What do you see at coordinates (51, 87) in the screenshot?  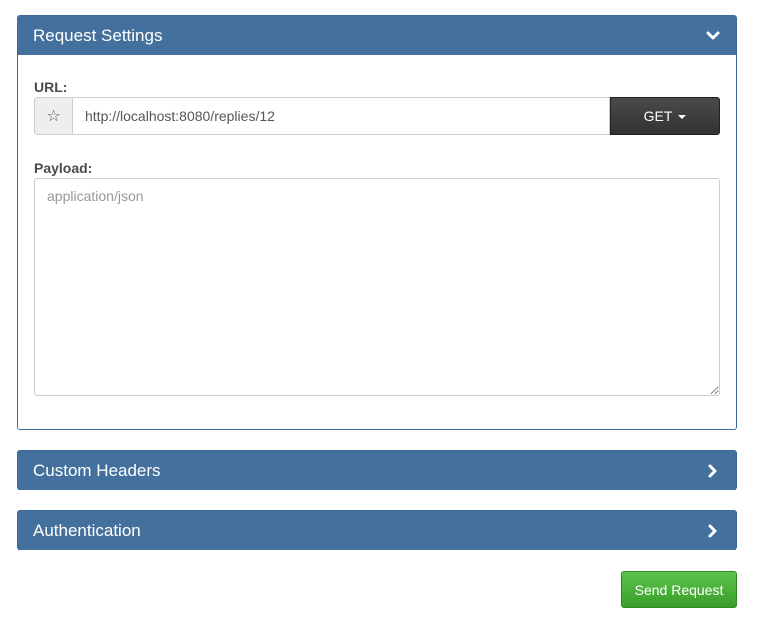 I see `url-label: URL:` at bounding box center [51, 87].